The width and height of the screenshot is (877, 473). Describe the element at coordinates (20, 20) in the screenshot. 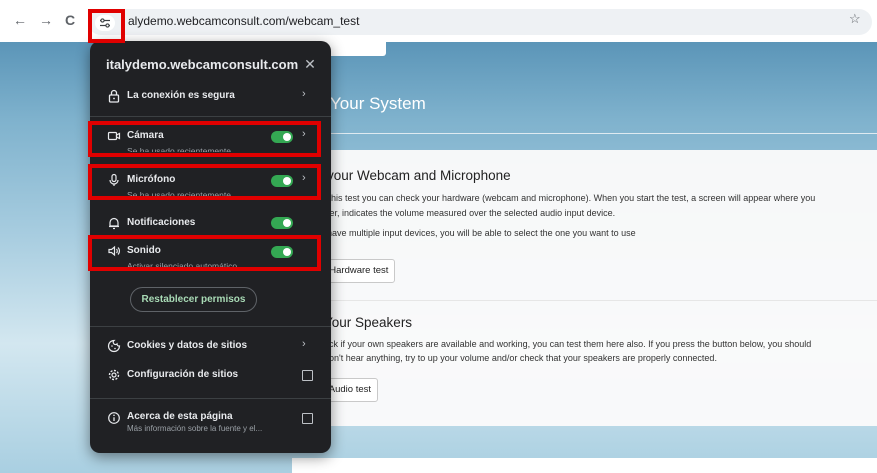

I see `back-icon: ←` at that location.